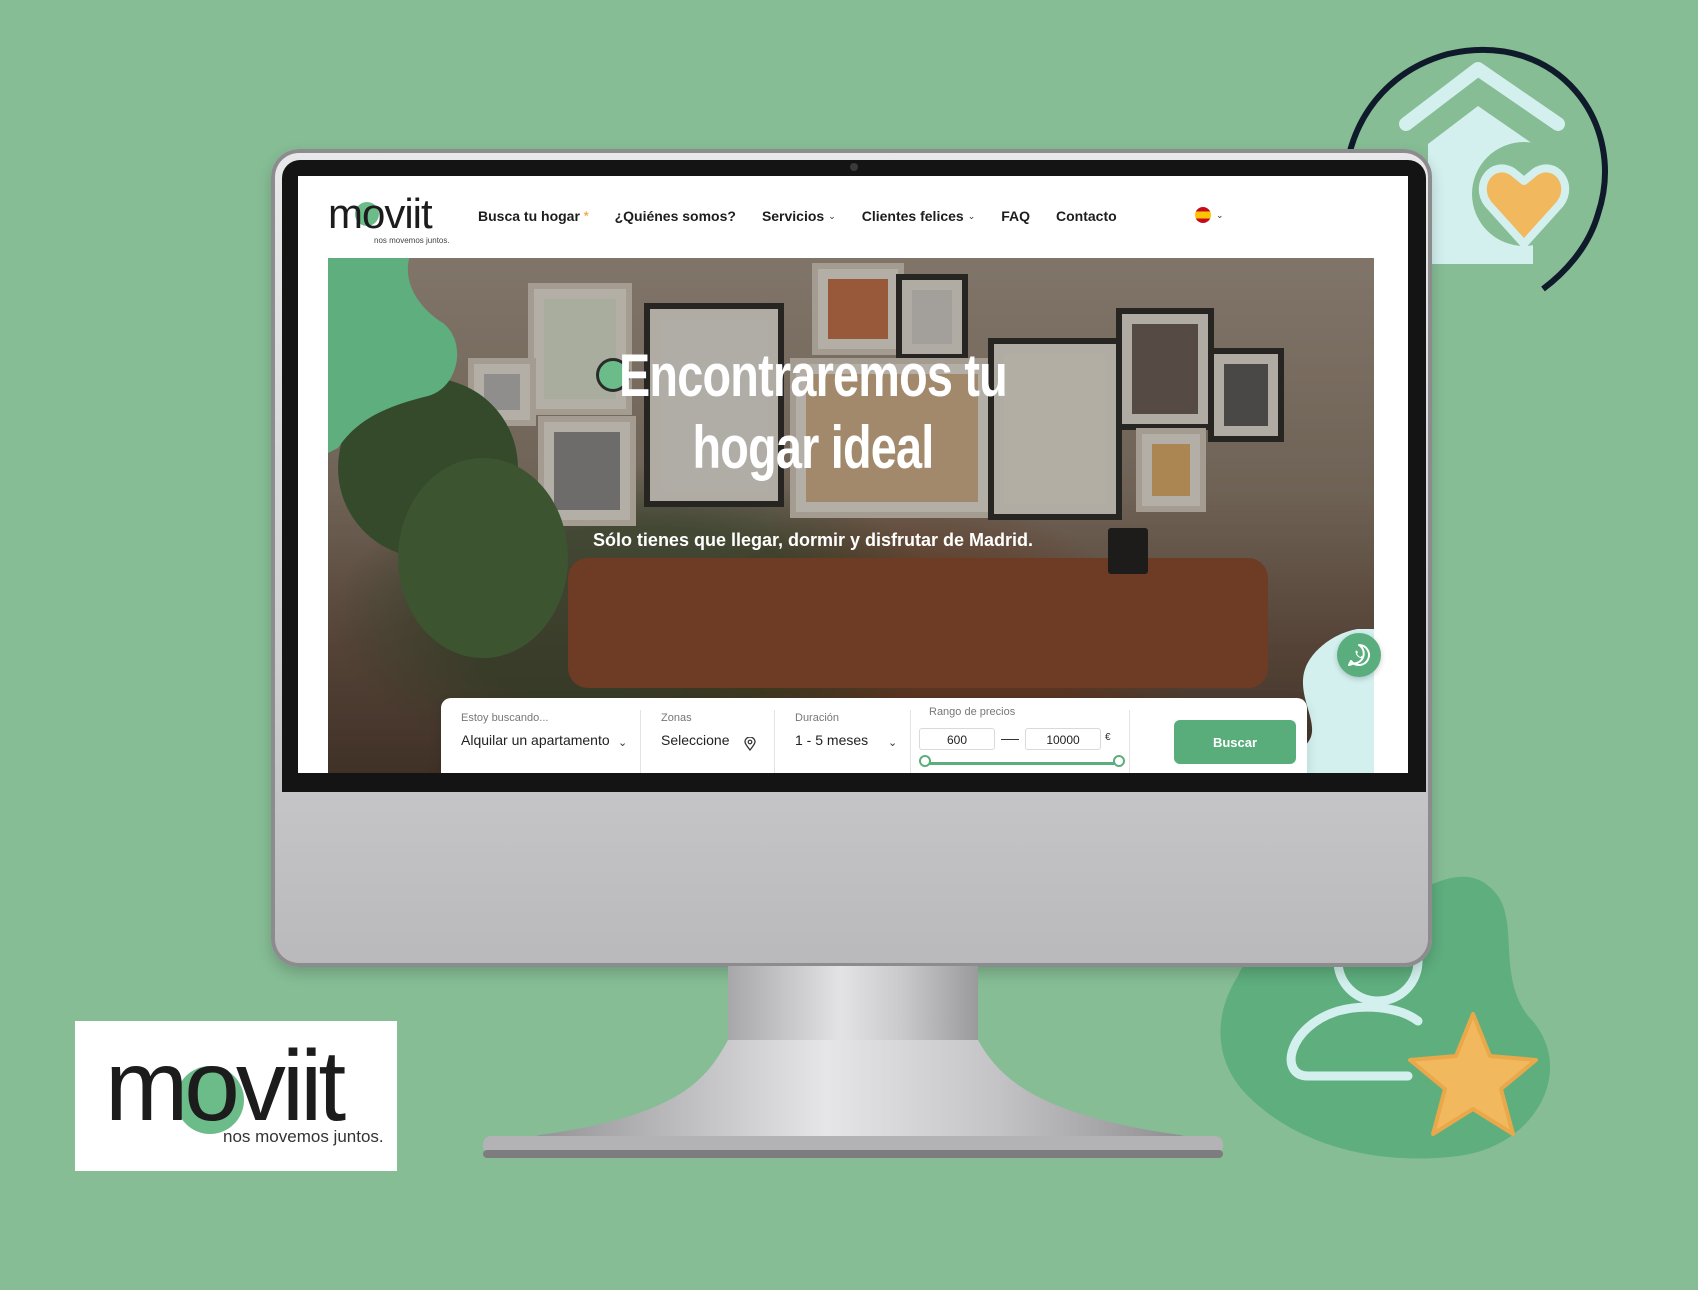  I want to click on nav-servicios: Servicios ⌄, so click(799, 216).